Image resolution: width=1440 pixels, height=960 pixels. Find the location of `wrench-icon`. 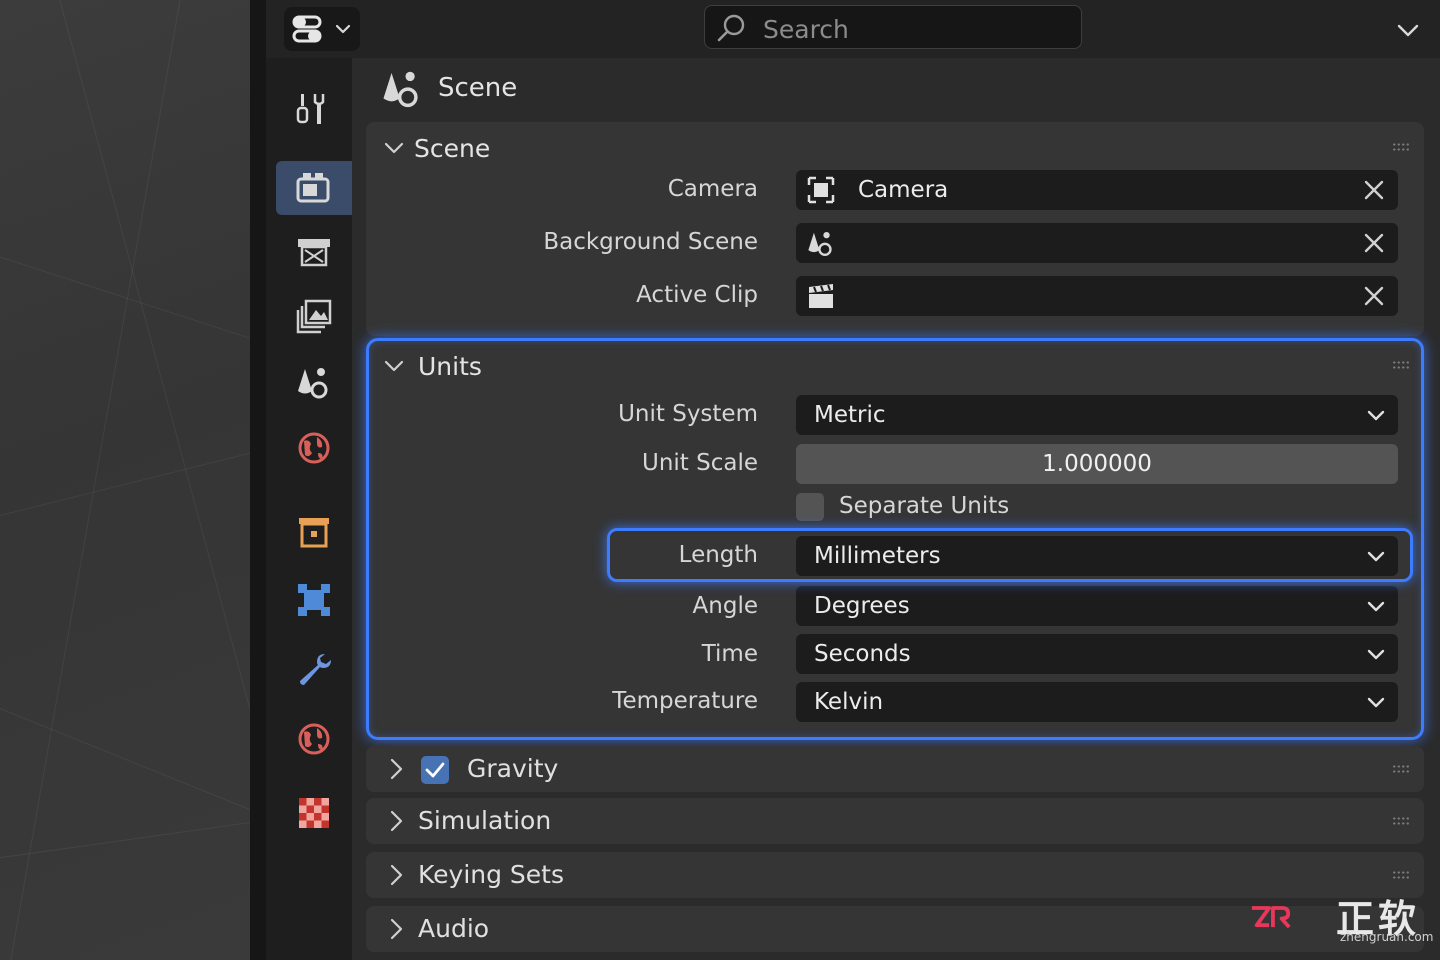

wrench-icon is located at coordinates (315, 669).